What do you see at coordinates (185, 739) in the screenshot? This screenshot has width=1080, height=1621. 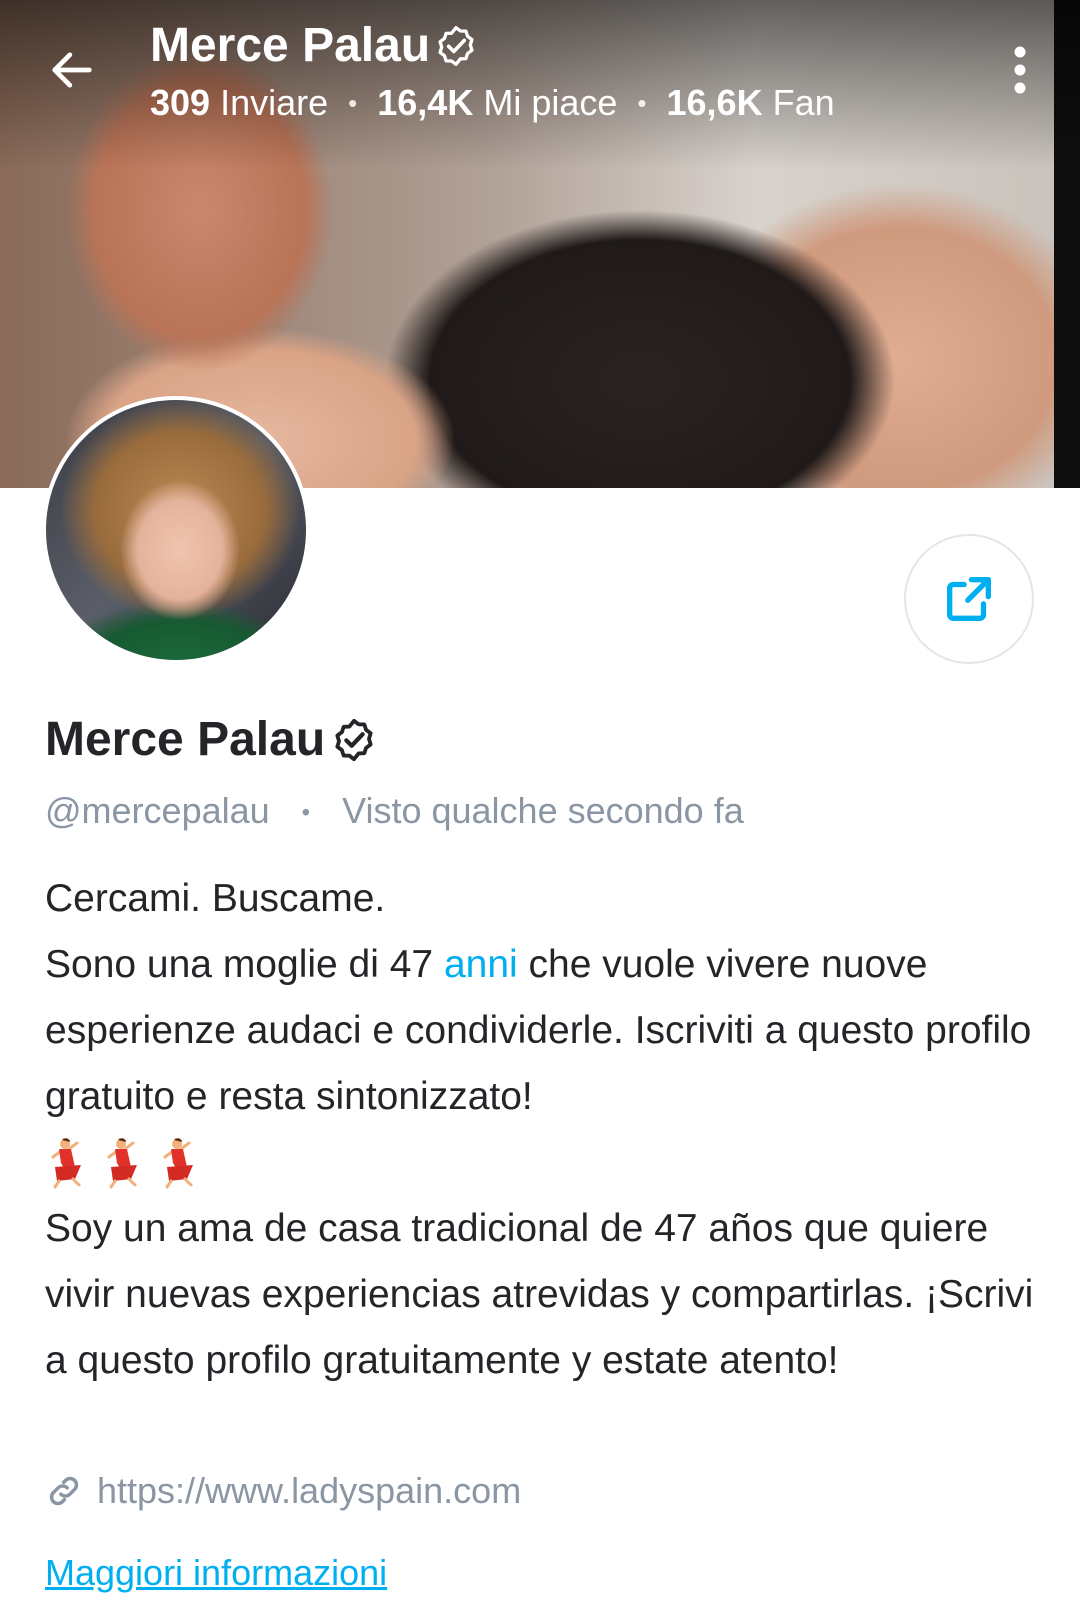 I see `profile-name: Merce Palau` at bounding box center [185, 739].